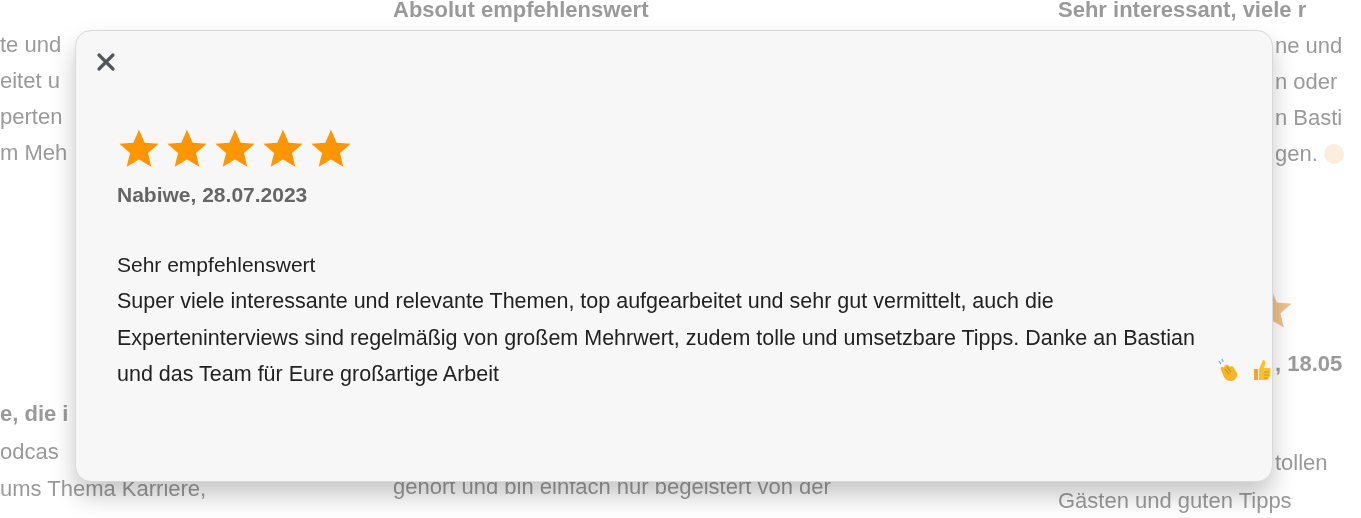  Describe the element at coordinates (29, 451) in the screenshot. I see `review-text: odcas` at that location.